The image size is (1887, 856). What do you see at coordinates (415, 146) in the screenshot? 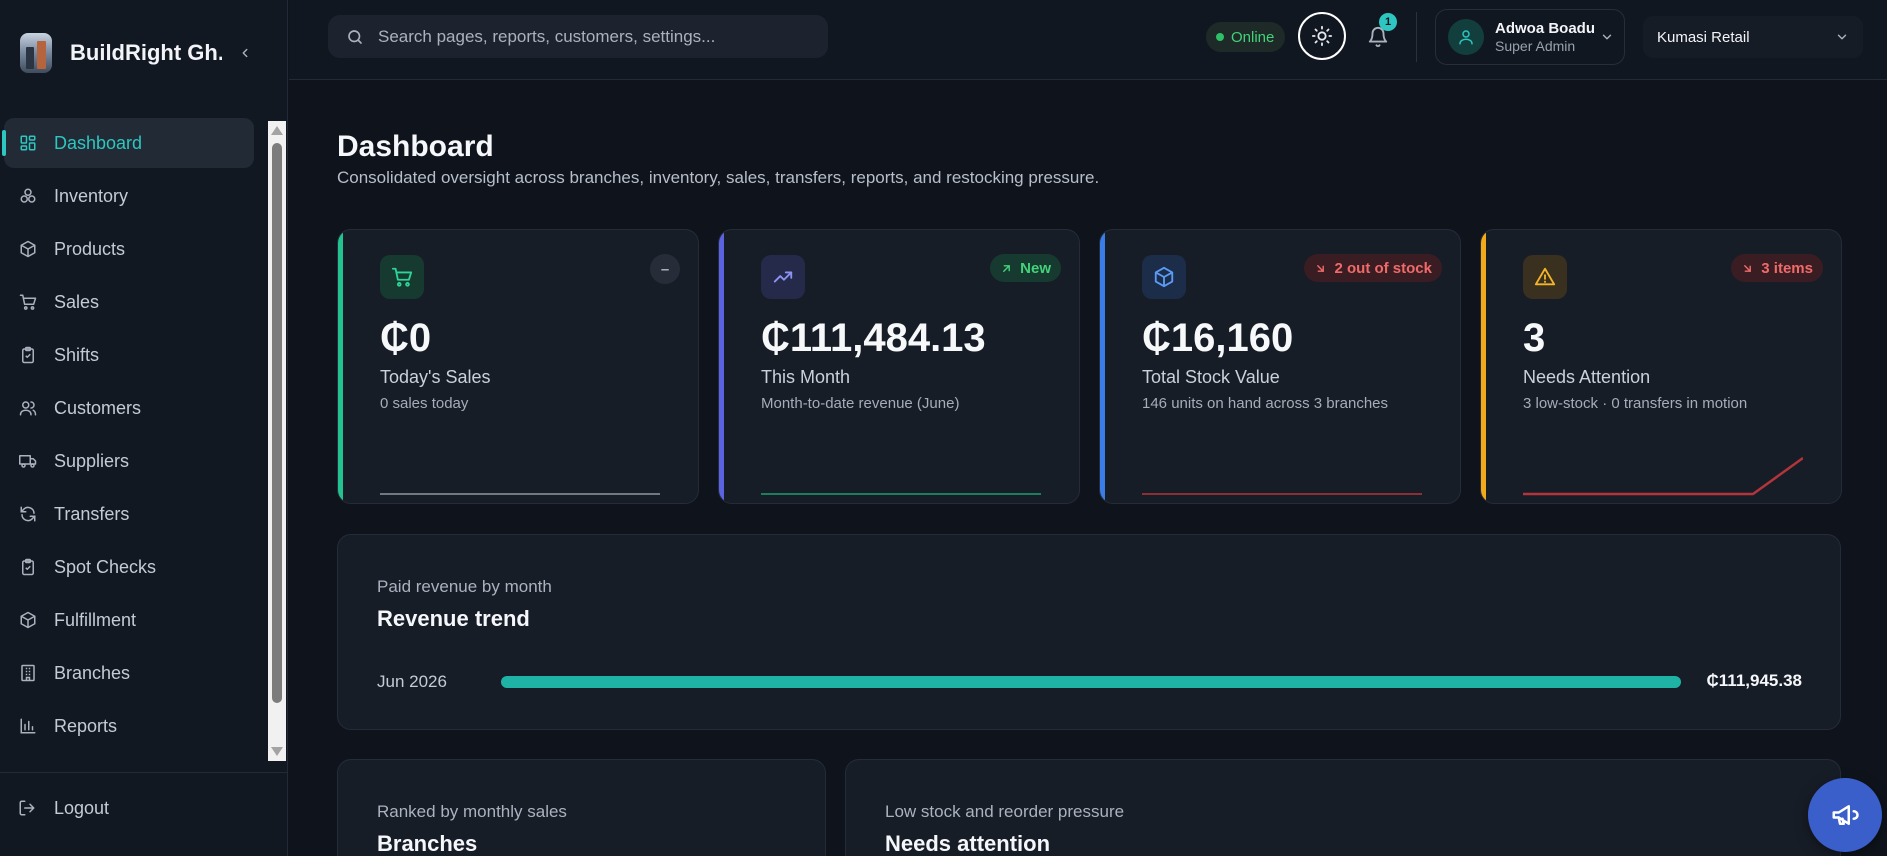
I see `page-title: Dashboard` at bounding box center [415, 146].